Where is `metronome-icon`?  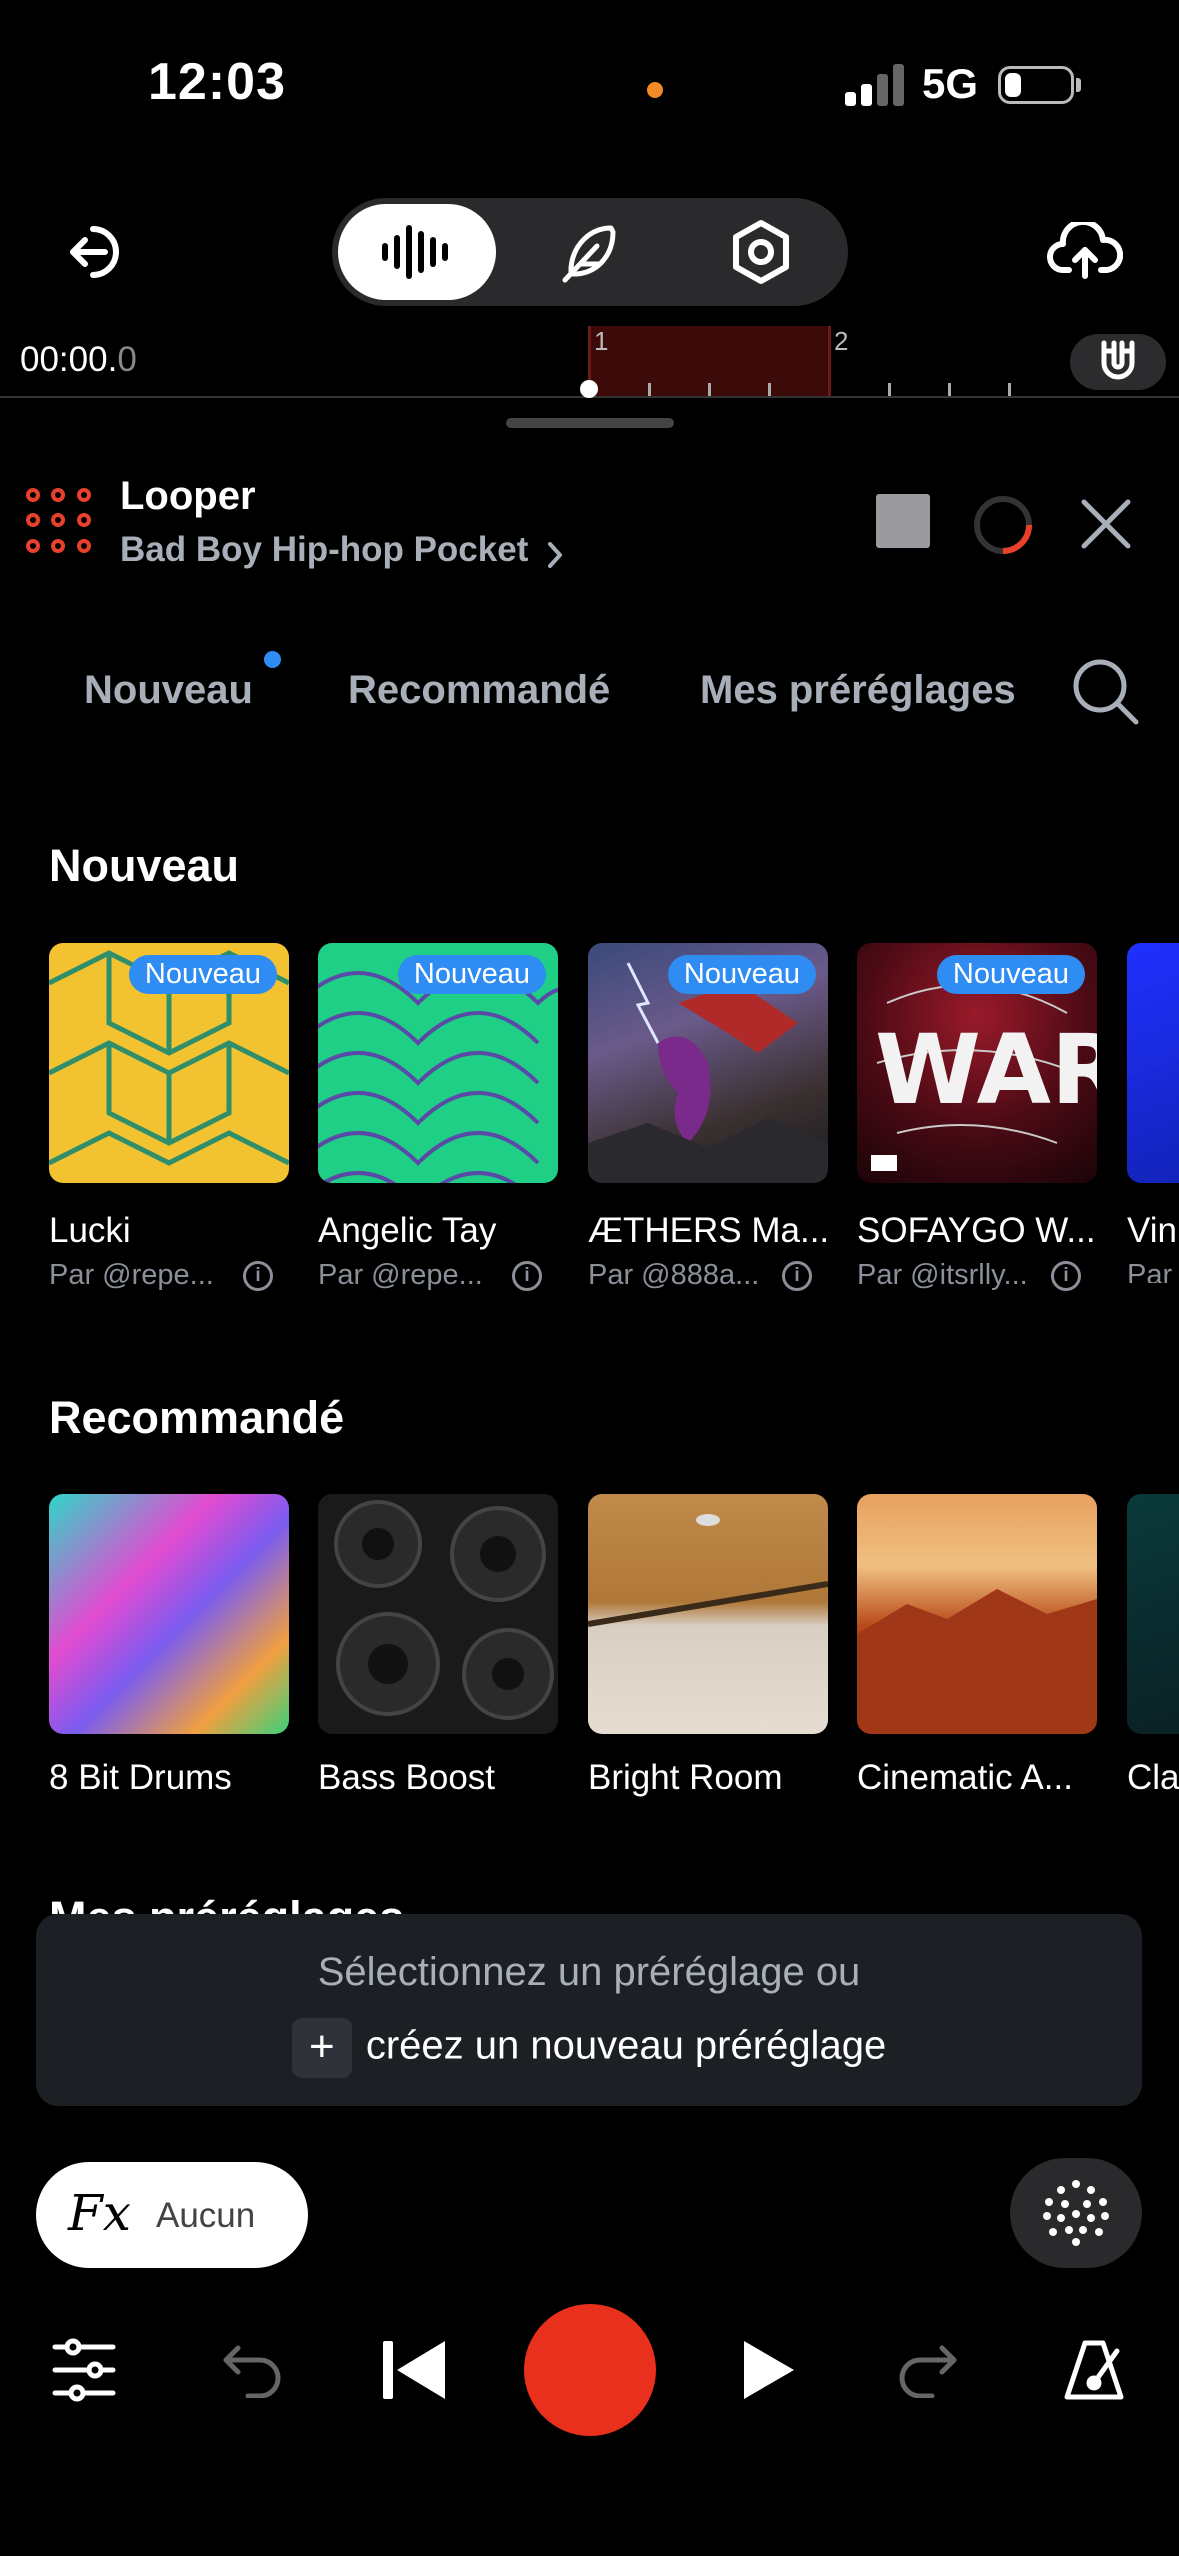 metronome-icon is located at coordinates (1094, 2370).